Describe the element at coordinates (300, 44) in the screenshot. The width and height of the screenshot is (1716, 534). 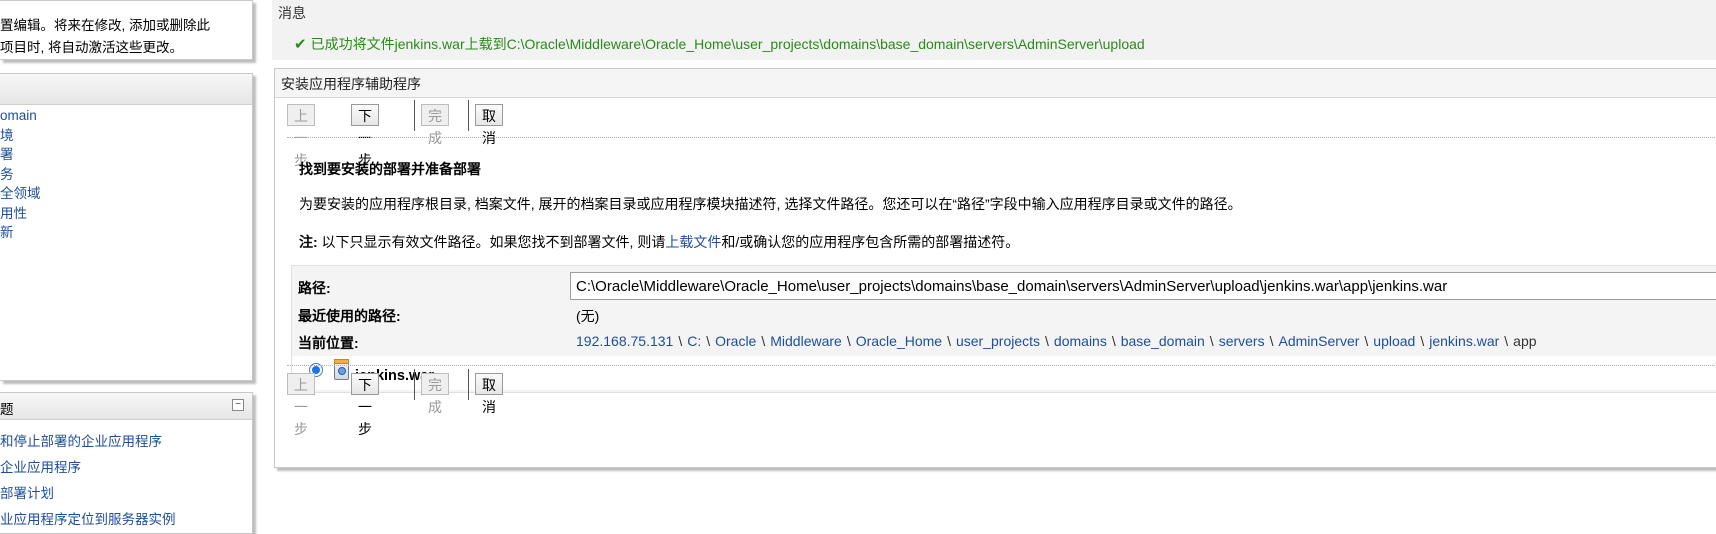
I see `check-icon: ✔` at that location.